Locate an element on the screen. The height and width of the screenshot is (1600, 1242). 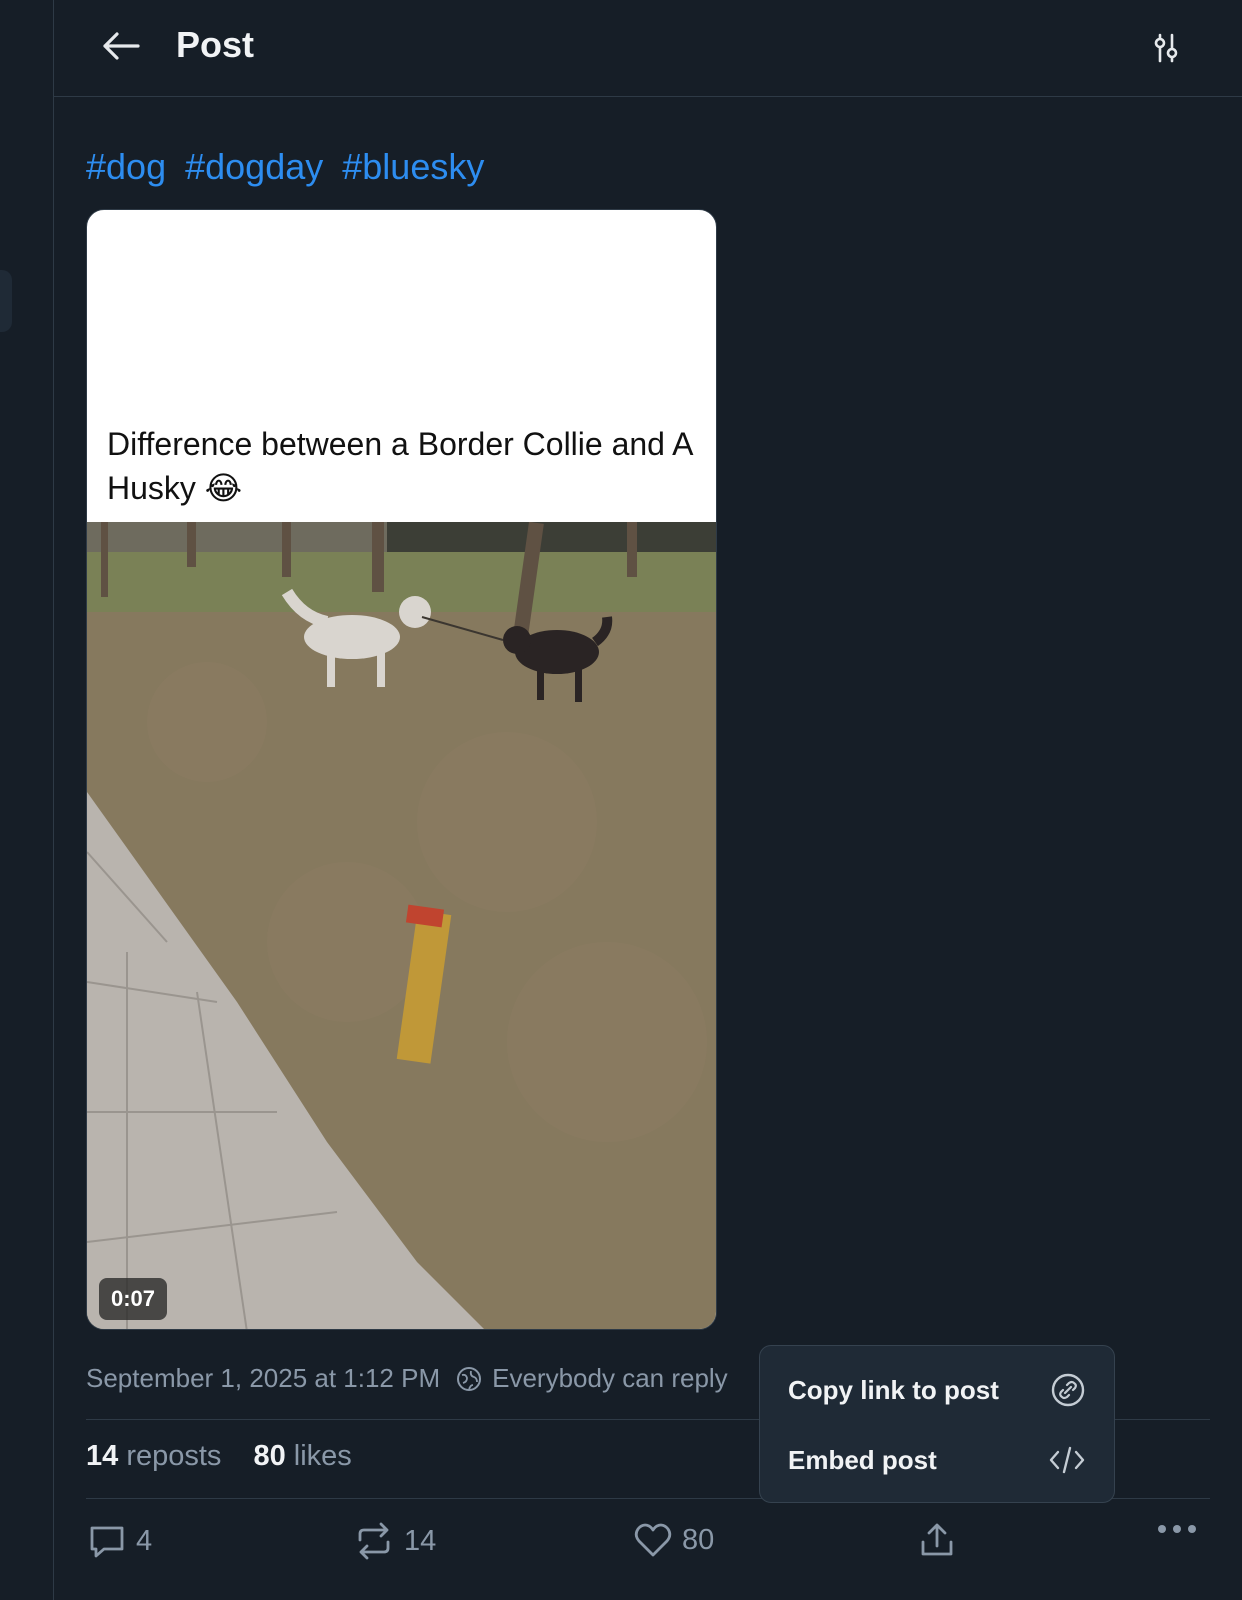
copy-link-menu-item: Copy link to post is located at coordinates (937, 1390).